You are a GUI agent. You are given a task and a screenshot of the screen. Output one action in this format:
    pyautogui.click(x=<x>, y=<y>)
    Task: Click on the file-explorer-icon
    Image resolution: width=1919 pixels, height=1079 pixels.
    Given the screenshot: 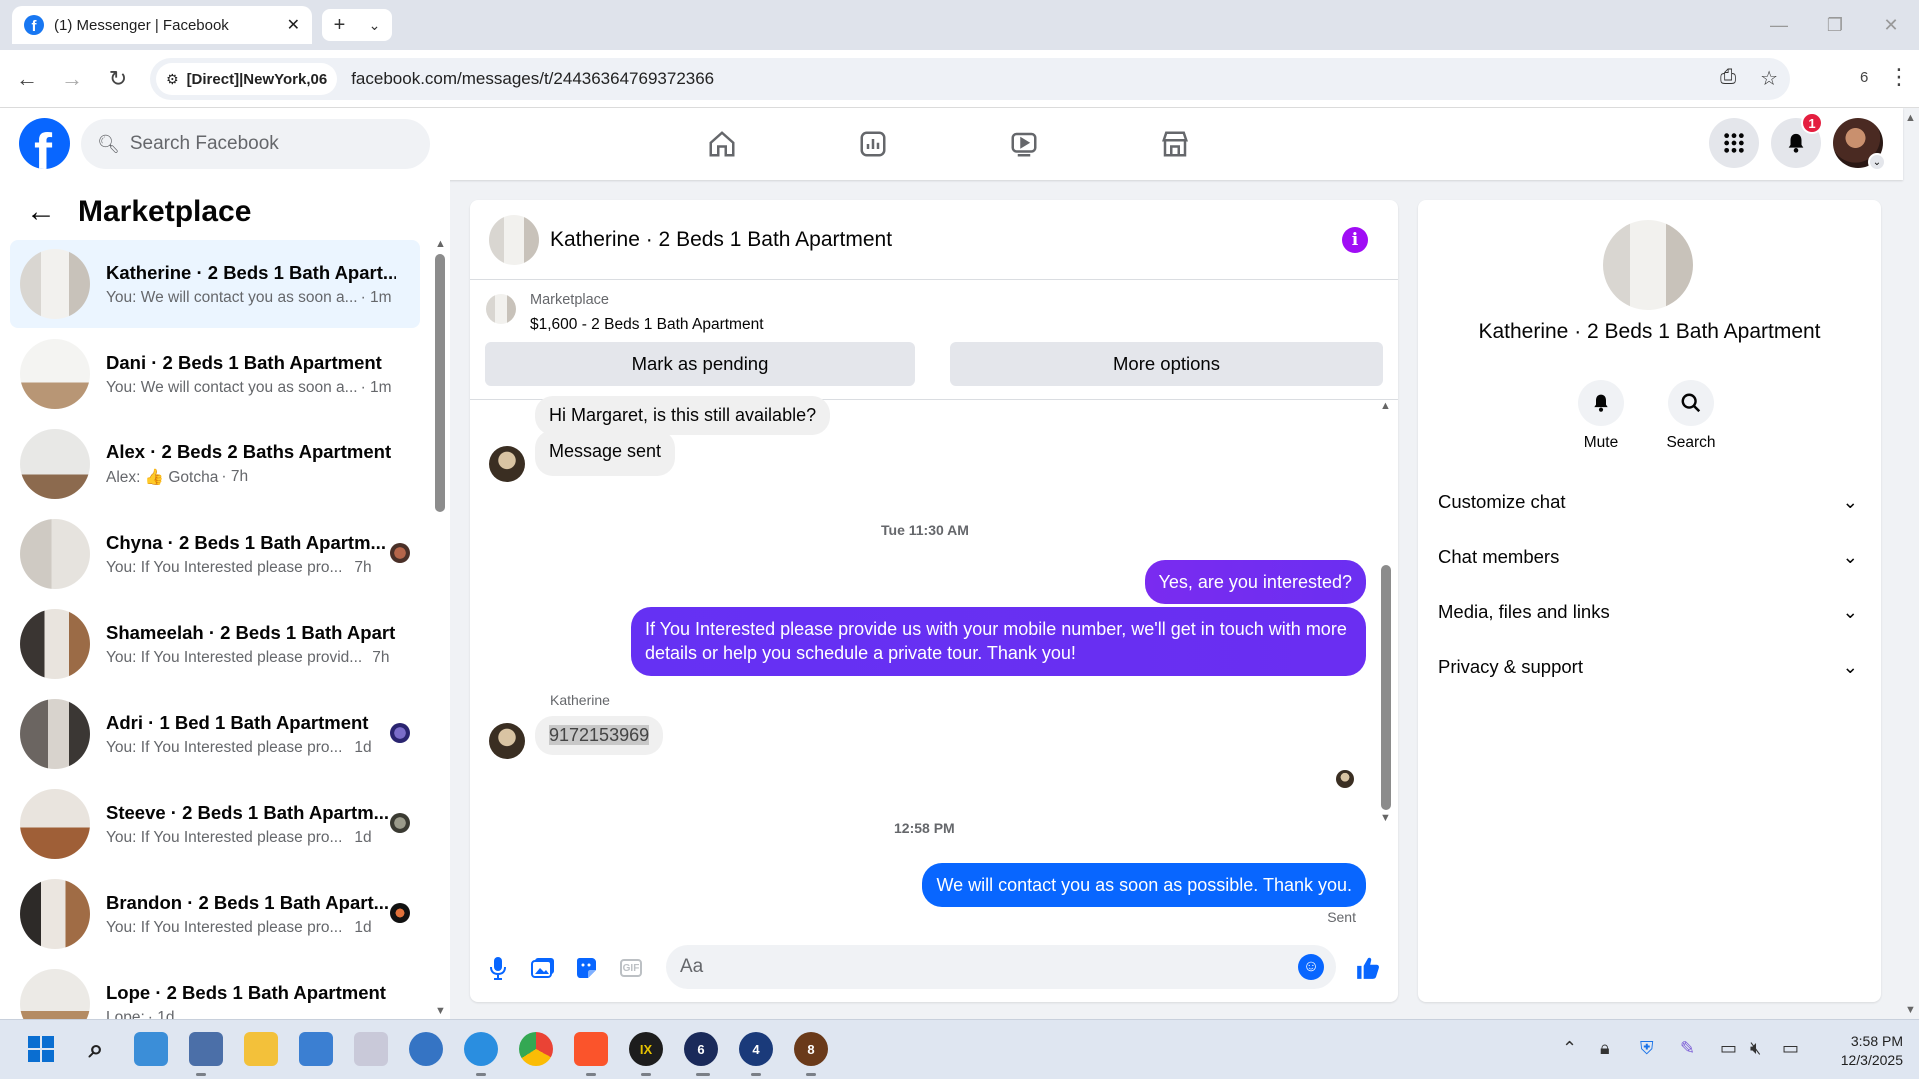 What is the action you would take?
    pyautogui.click(x=261, y=1049)
    